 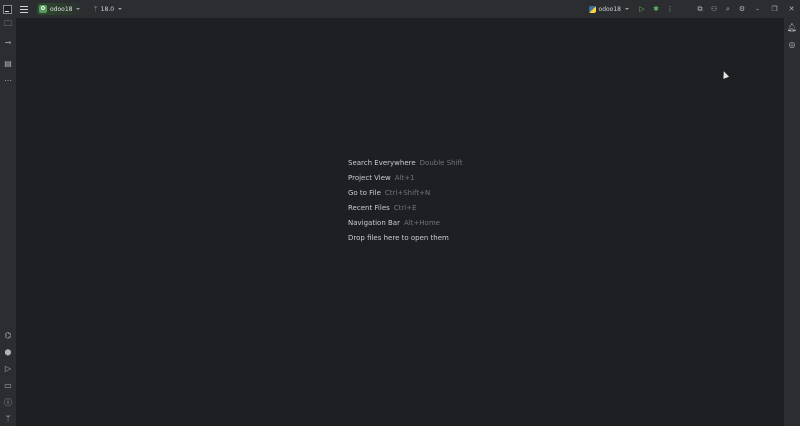 What do you see at coordinates (369, 178) in the screenshot?
I see `hint-label: Project View` at bounding box center [369, 178].